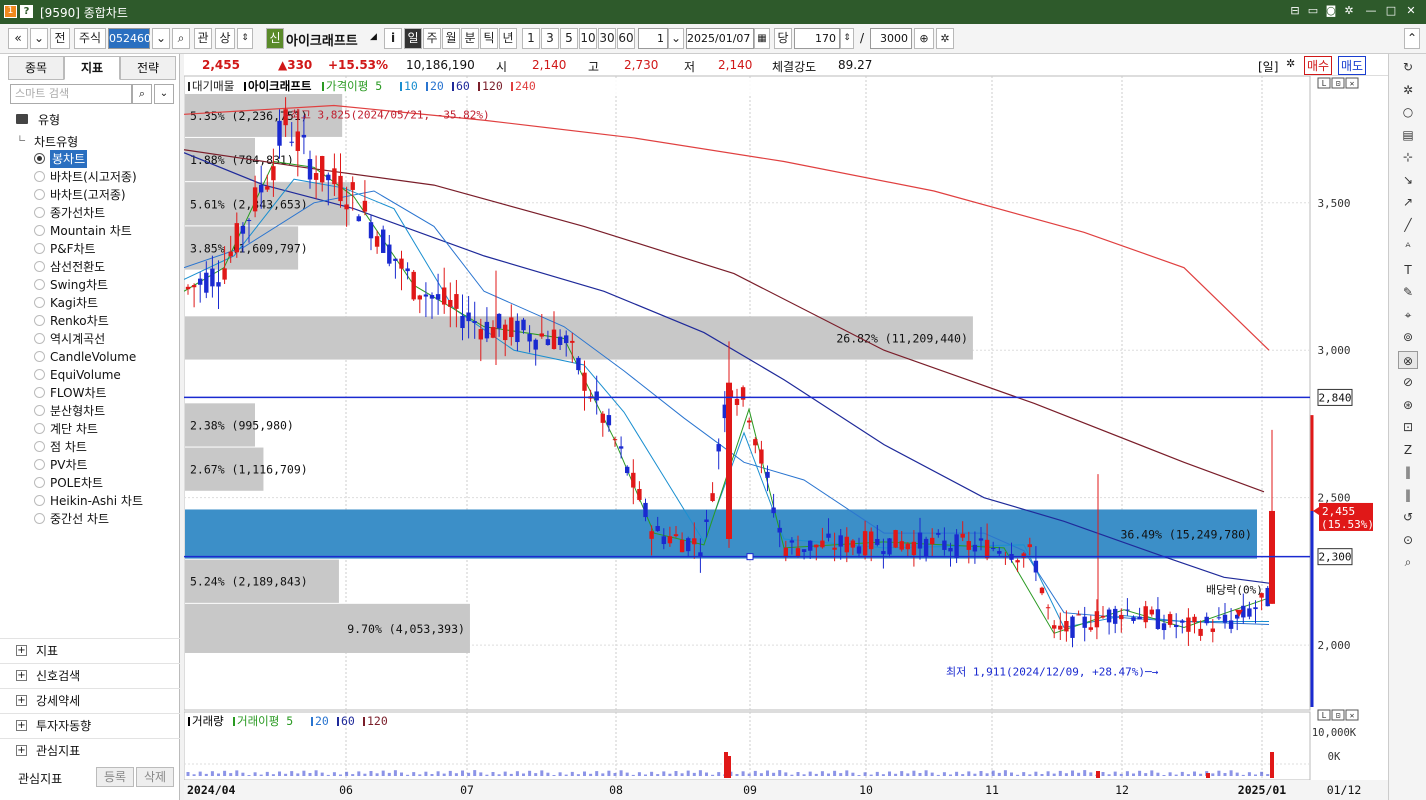 Image resolution: width=1426 pixels, height=800 pixels. Describe the element at coordinates (569, 38) in the screenshot. I see `mult-5-button: 5` at that location.